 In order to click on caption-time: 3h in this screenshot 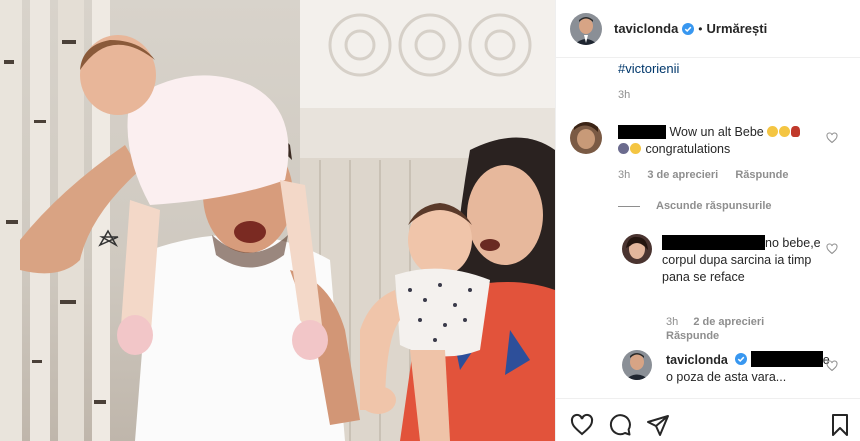, I will do `click(624, 95)`.